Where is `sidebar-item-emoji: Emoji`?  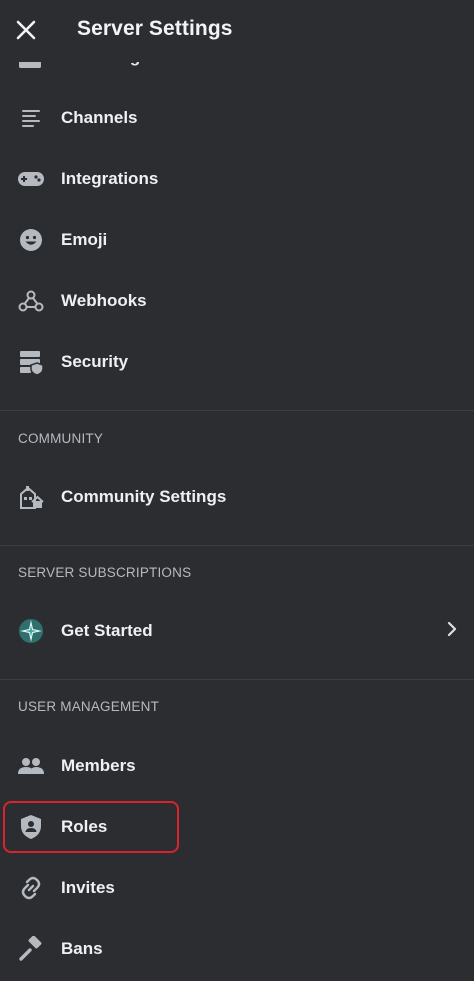 sidebar-item-emoji: Emoji is located at coordinates (237, 240).